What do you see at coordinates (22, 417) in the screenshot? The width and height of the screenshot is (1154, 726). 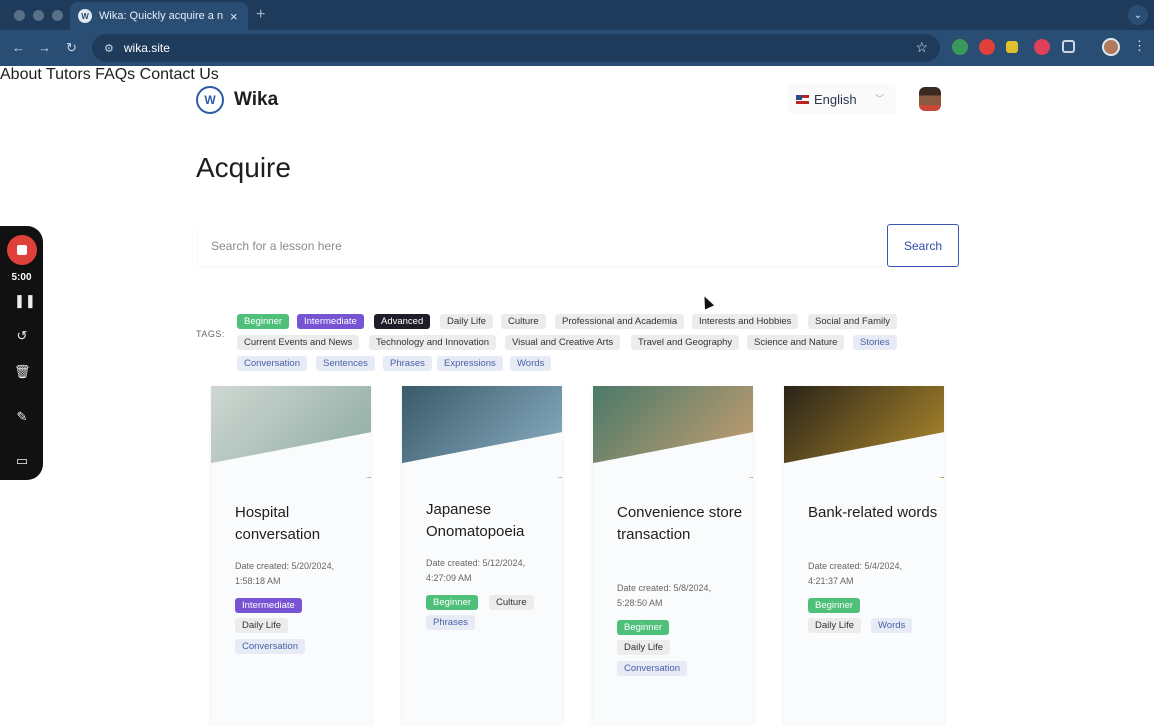 I see `draw-icon: ✎` at bounding box center [22, 417].